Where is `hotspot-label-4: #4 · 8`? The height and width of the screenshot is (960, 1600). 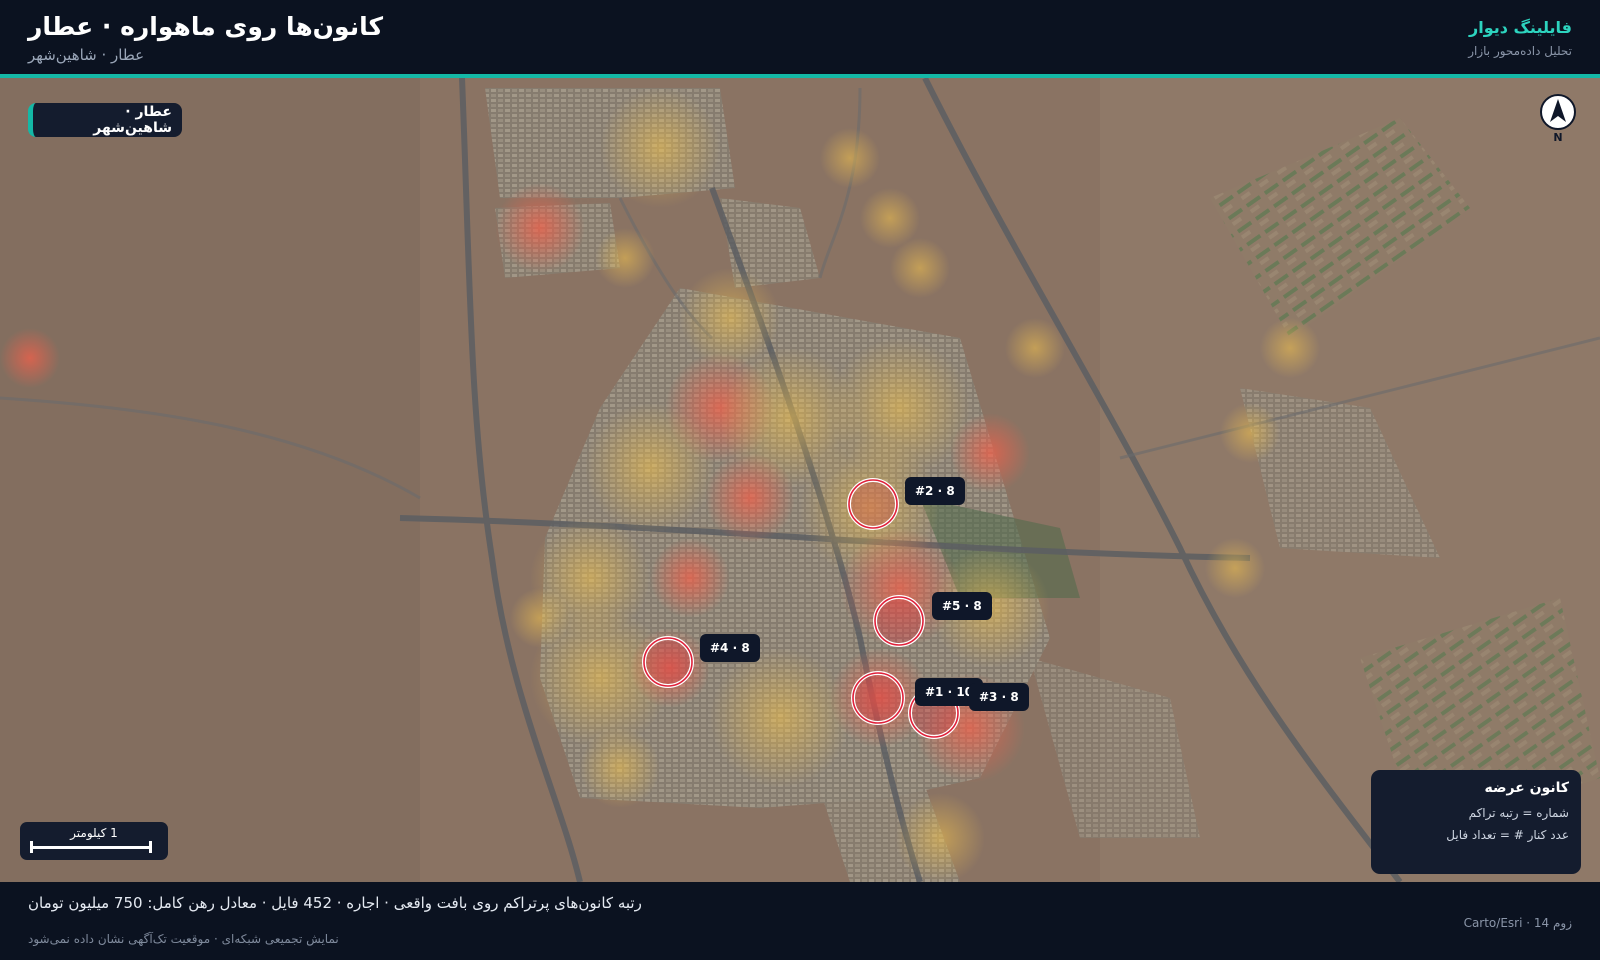
hotspot-label-4: #4 · 8 is located at coordinates (730, 648).